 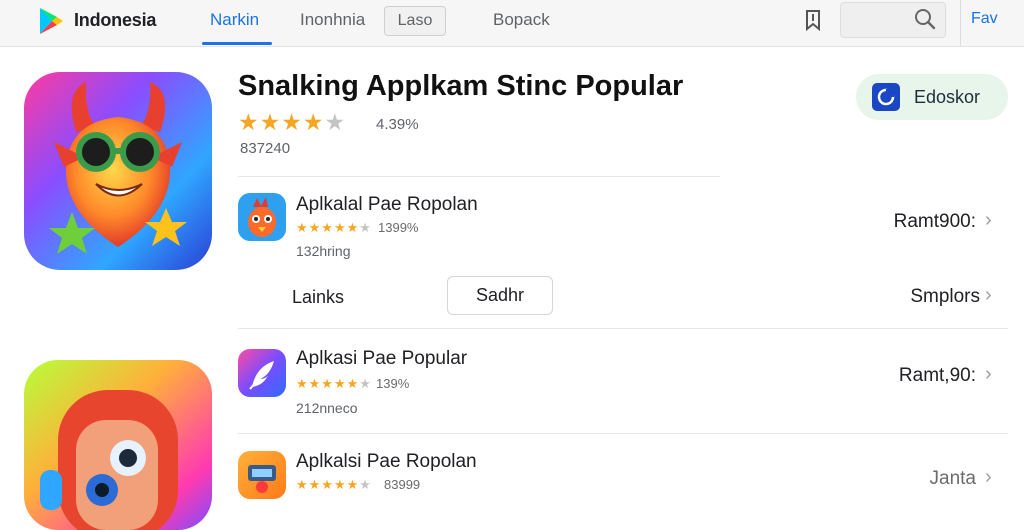 What do you see at coordinates (262, 479) in the screenshot?
I see `game-icon` at bounding box center [262, 479].